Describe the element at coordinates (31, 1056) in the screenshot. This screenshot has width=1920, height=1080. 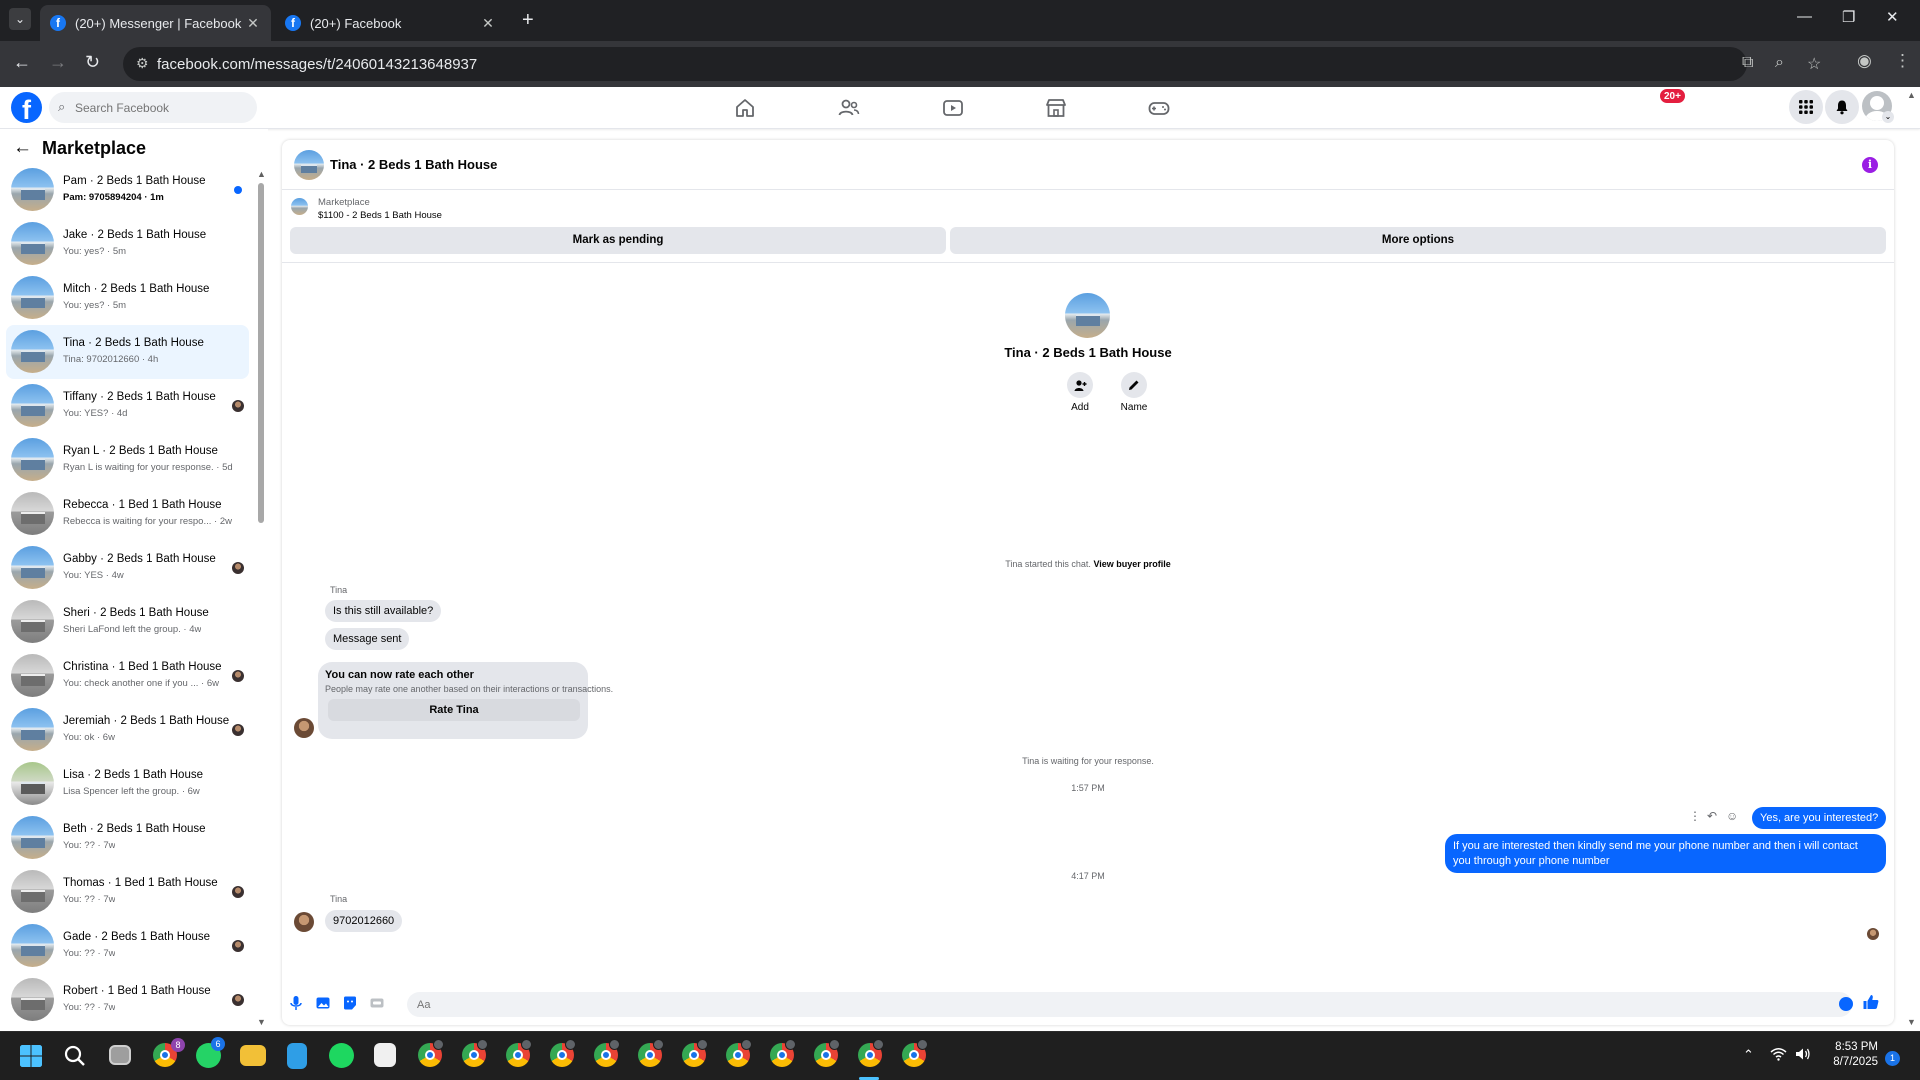
I see `windows-start-icon` at that location.